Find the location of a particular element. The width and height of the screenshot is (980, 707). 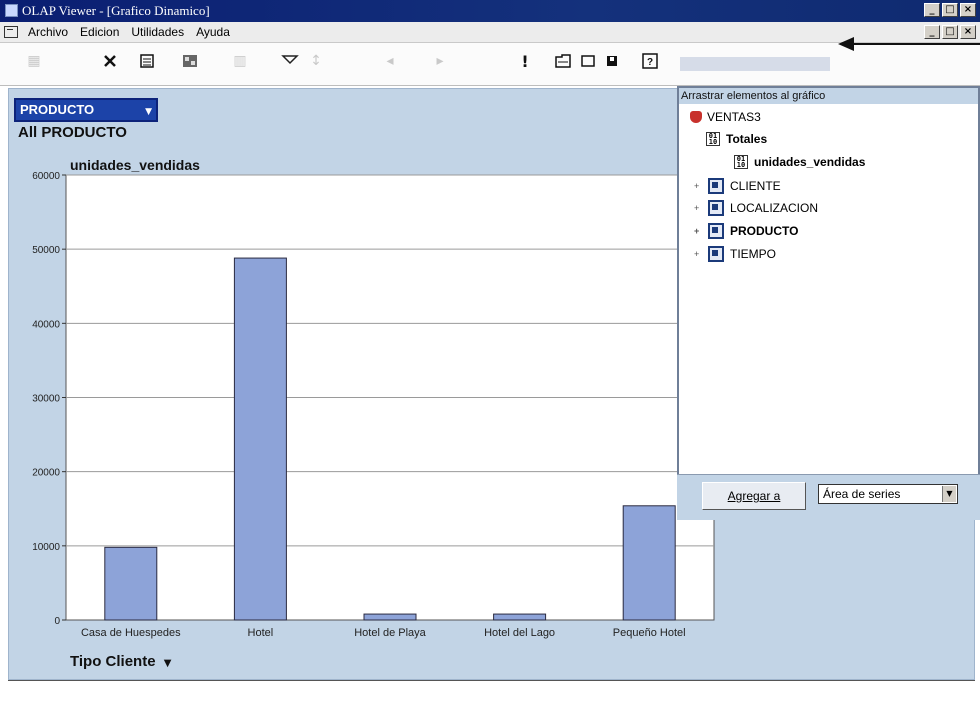

dimension-label: PRODUCTO is located at coordinates (764, 231).